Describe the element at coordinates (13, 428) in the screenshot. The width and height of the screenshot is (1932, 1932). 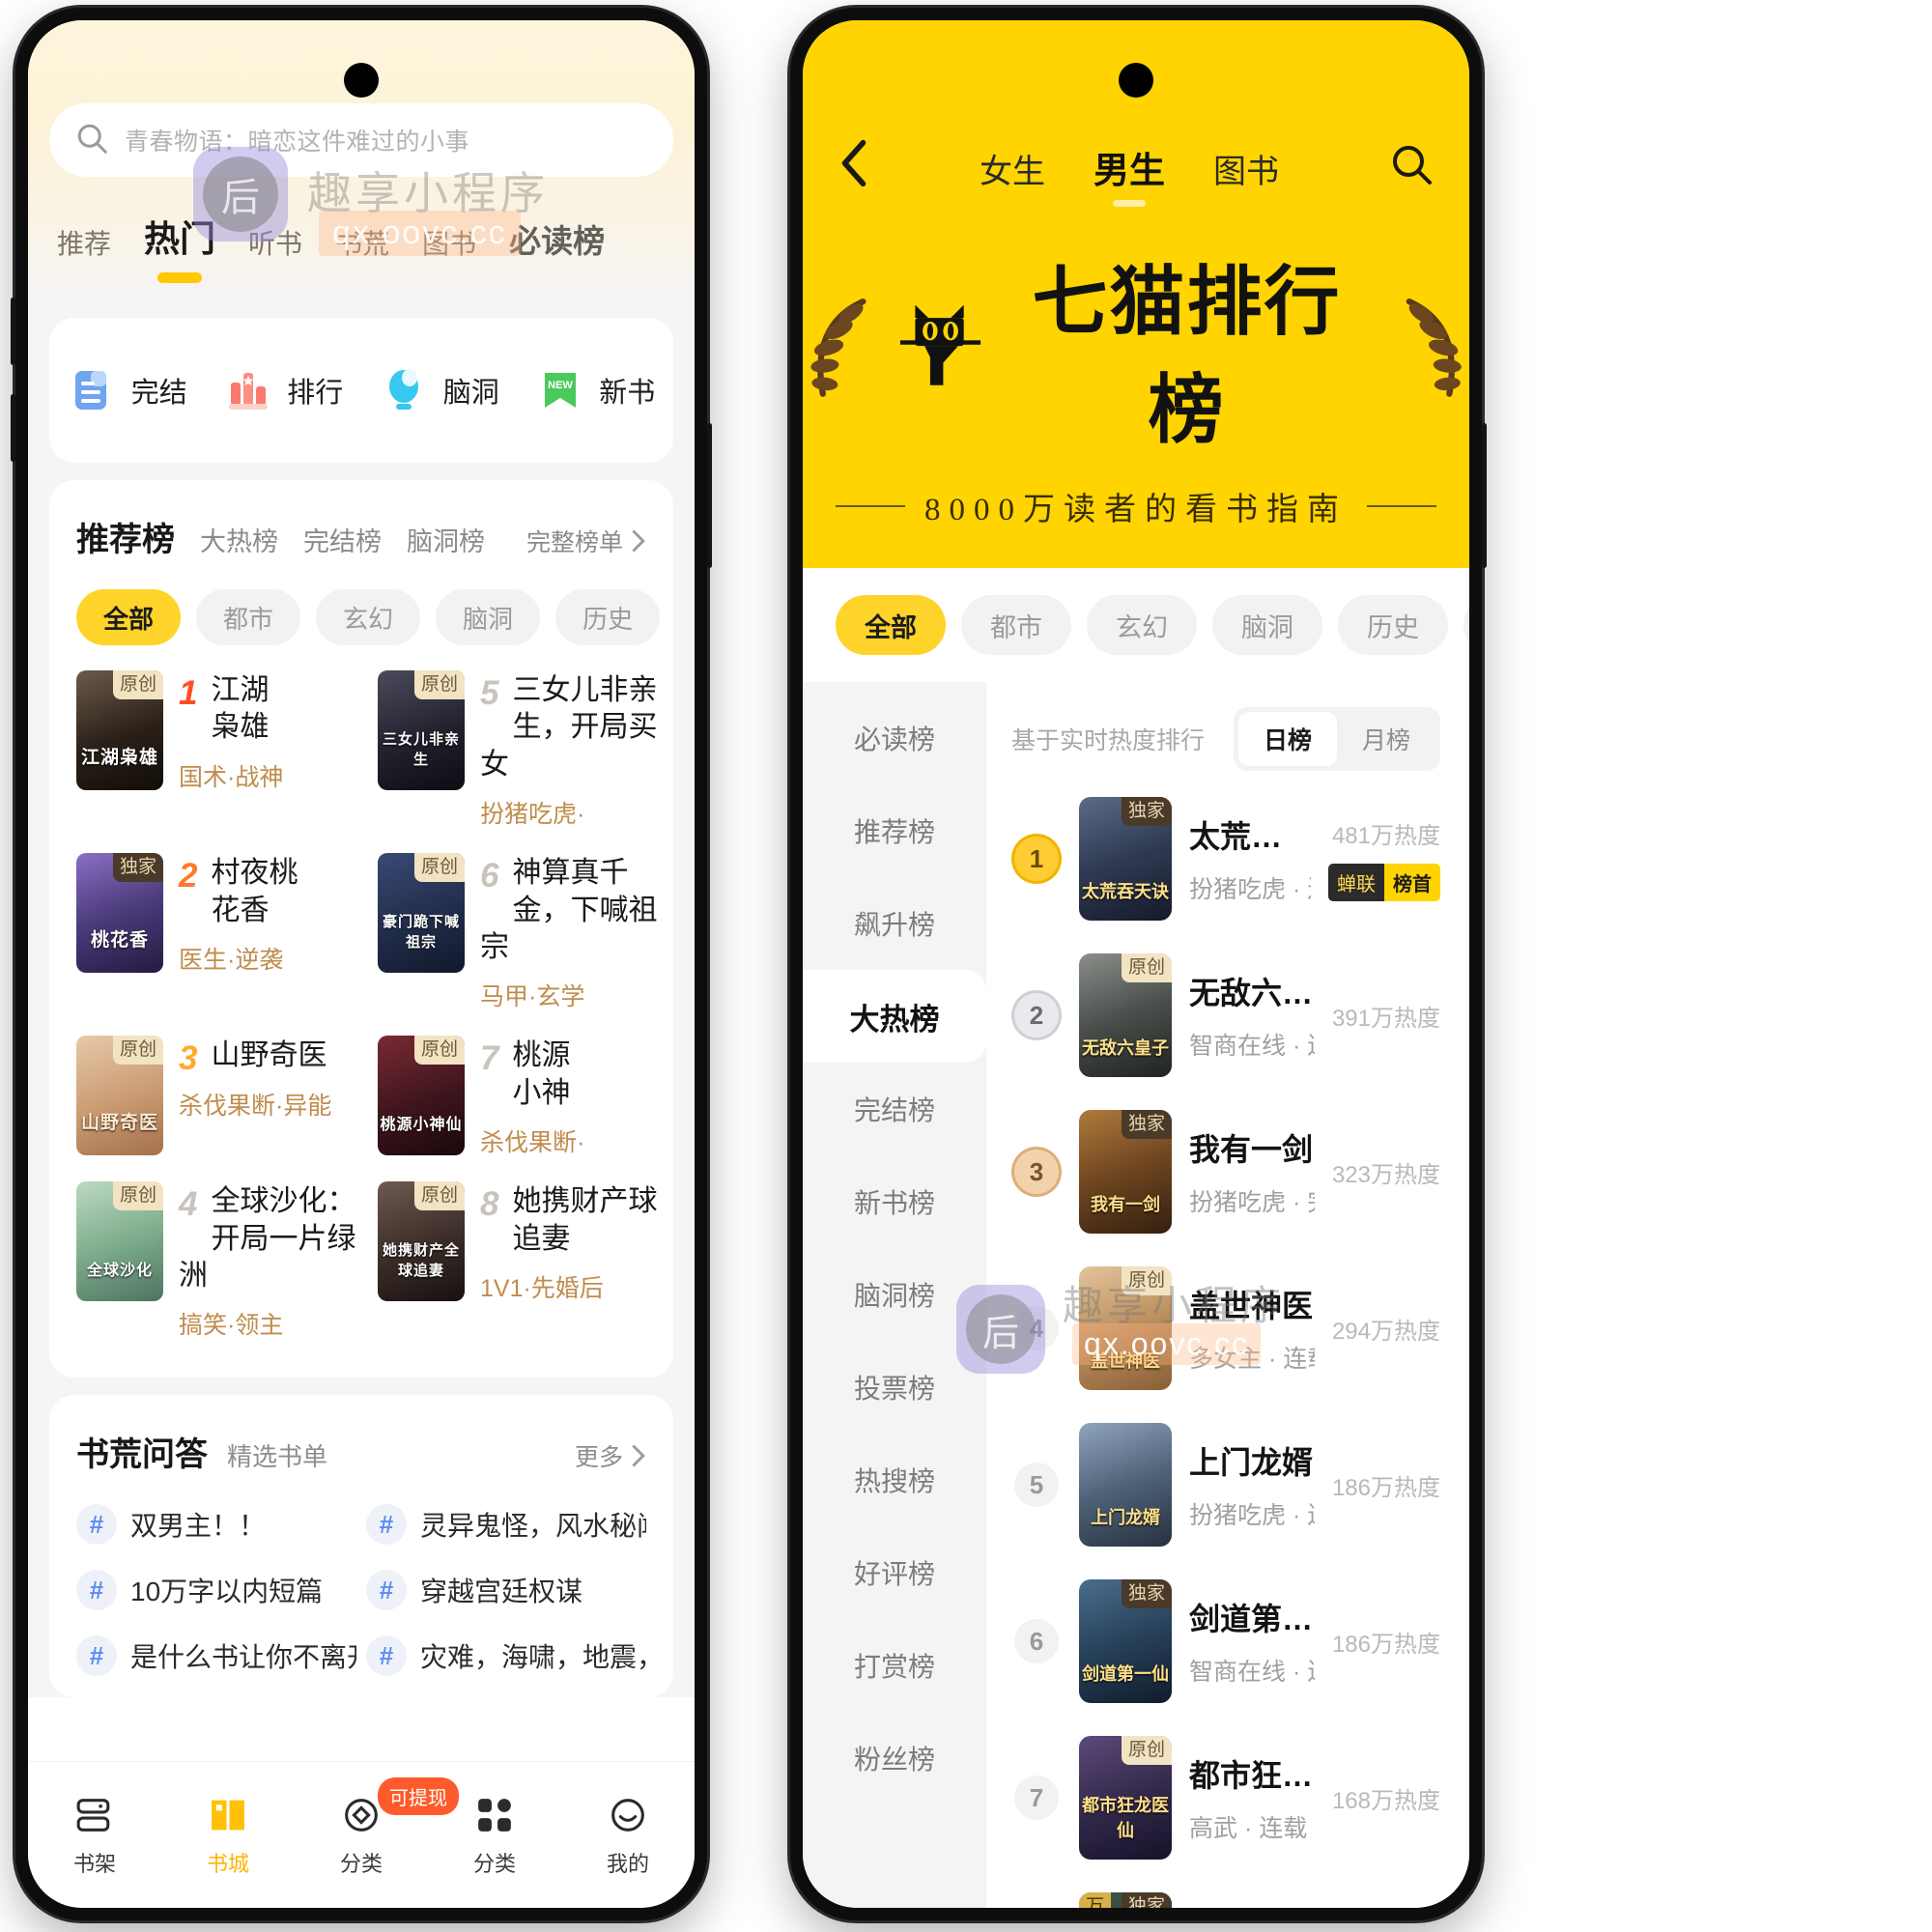
I see `left-phone-volume-down` at that location.